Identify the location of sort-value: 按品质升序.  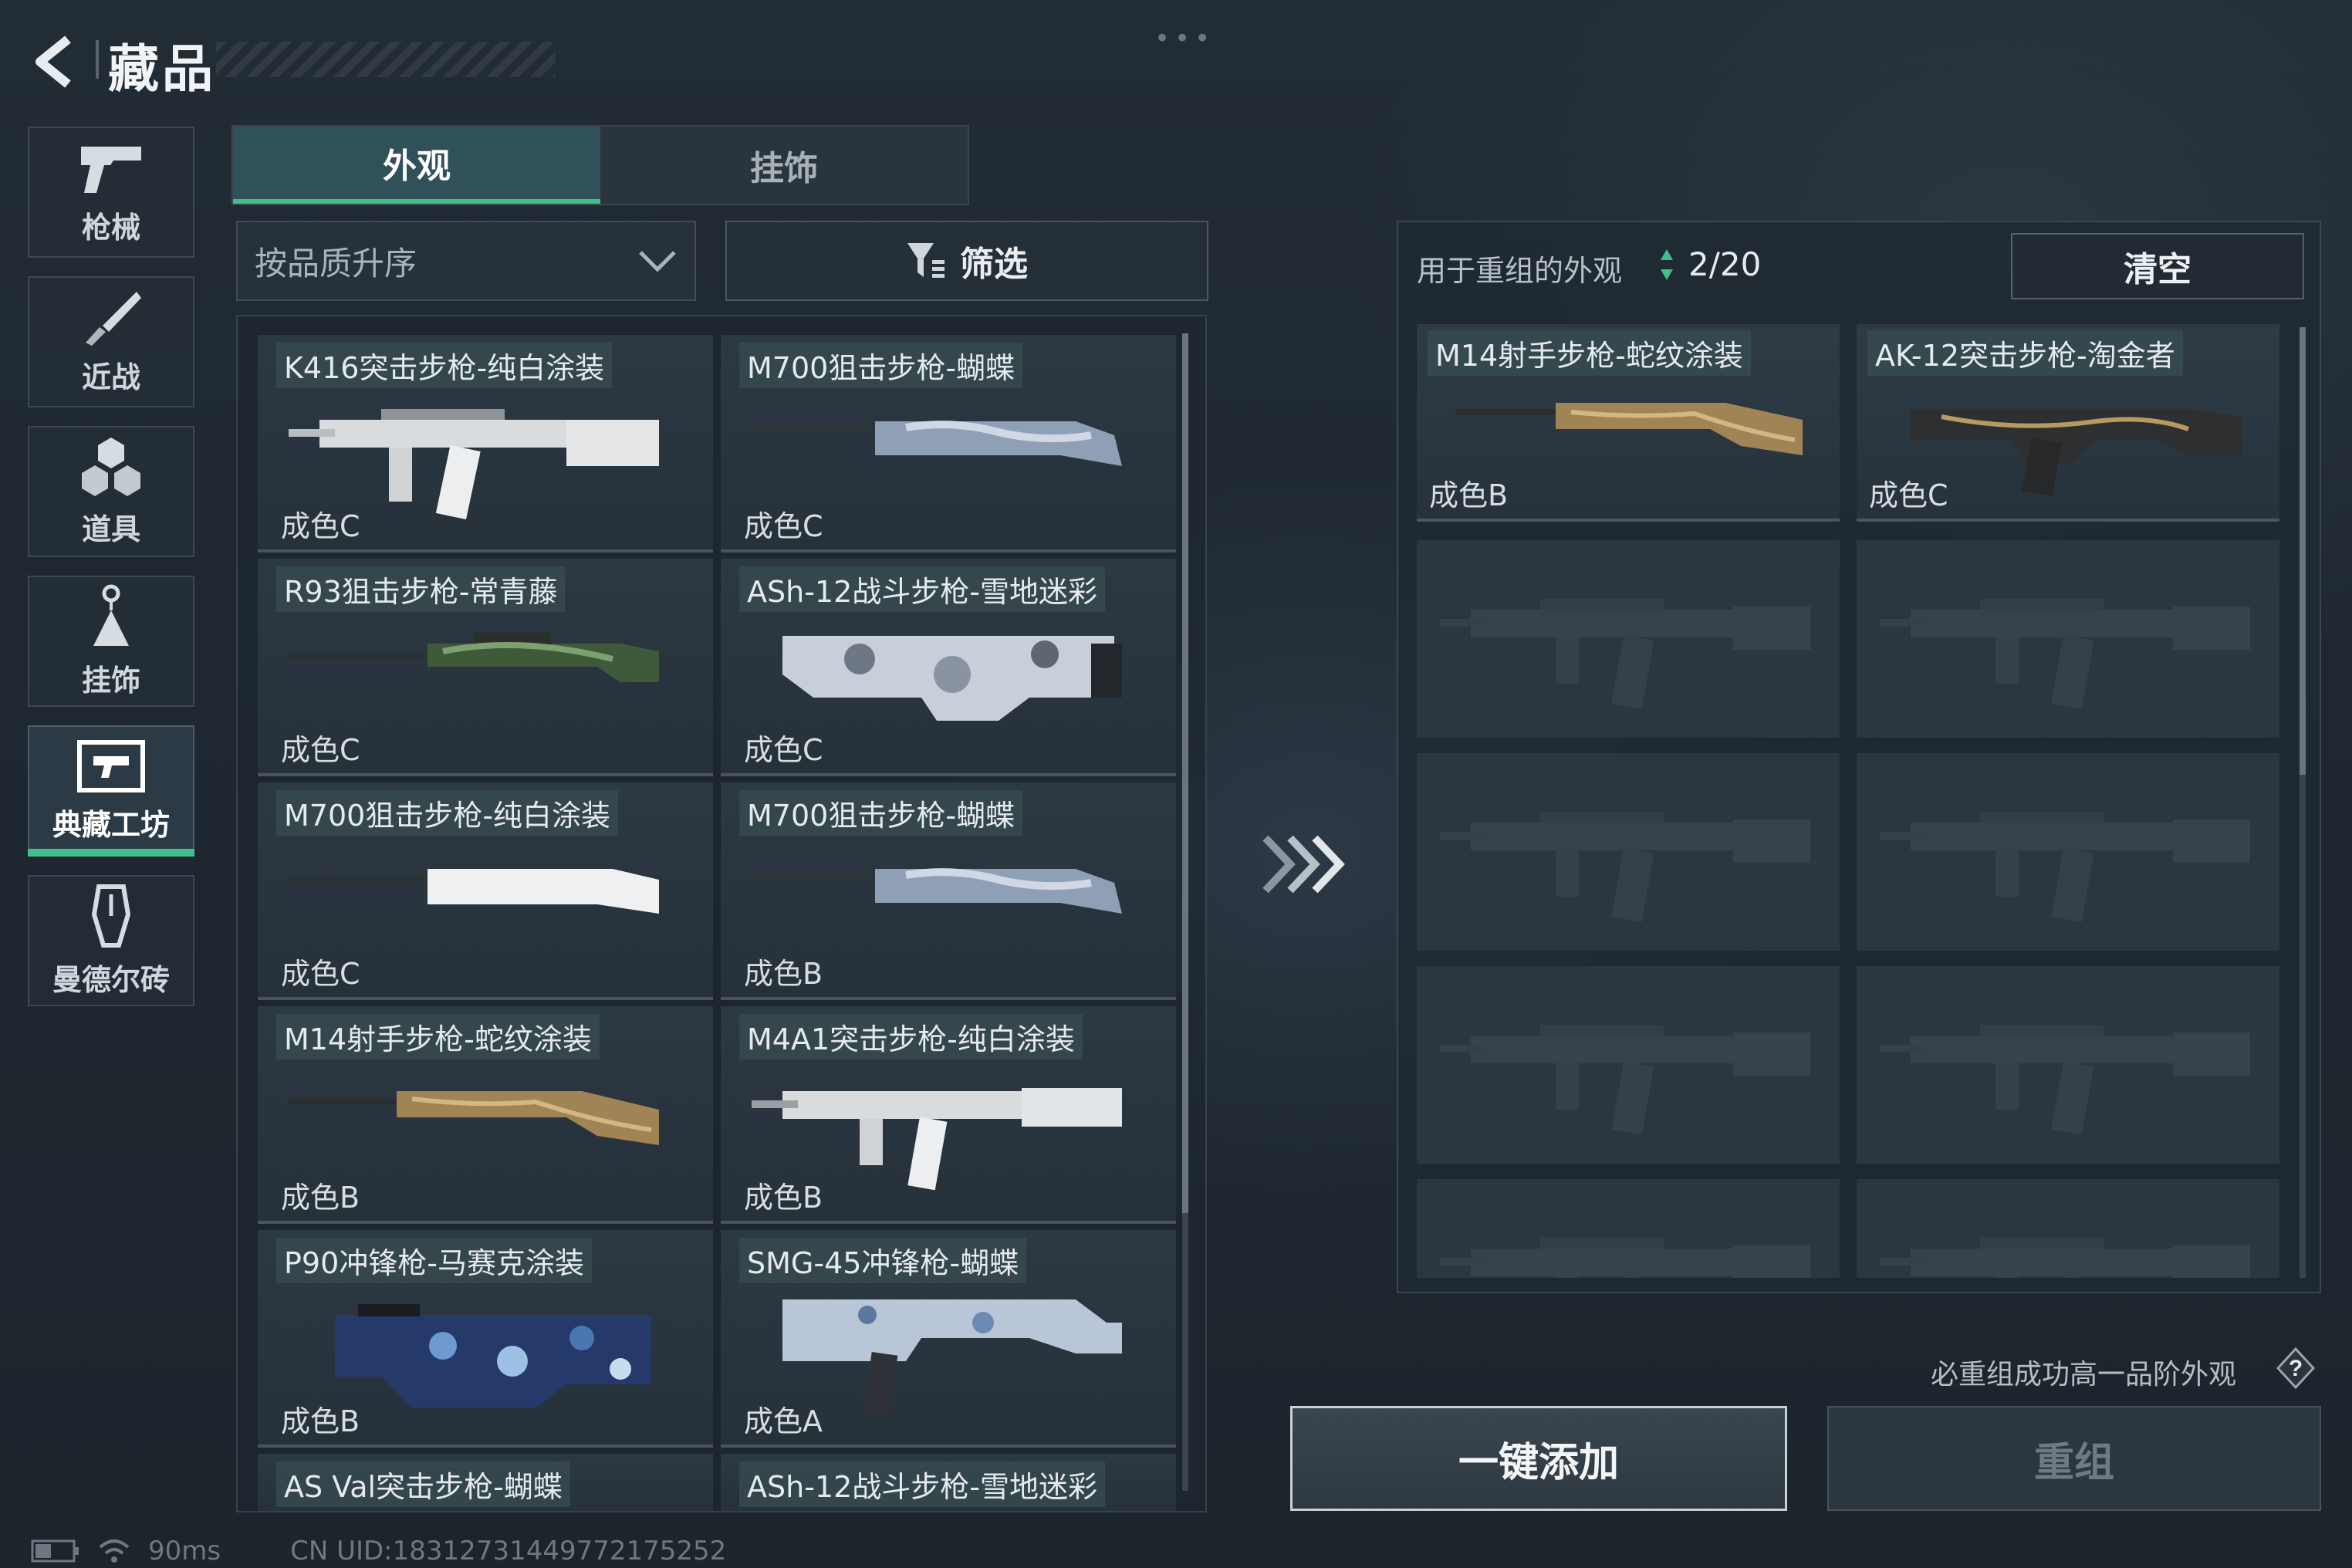
(336, 263).